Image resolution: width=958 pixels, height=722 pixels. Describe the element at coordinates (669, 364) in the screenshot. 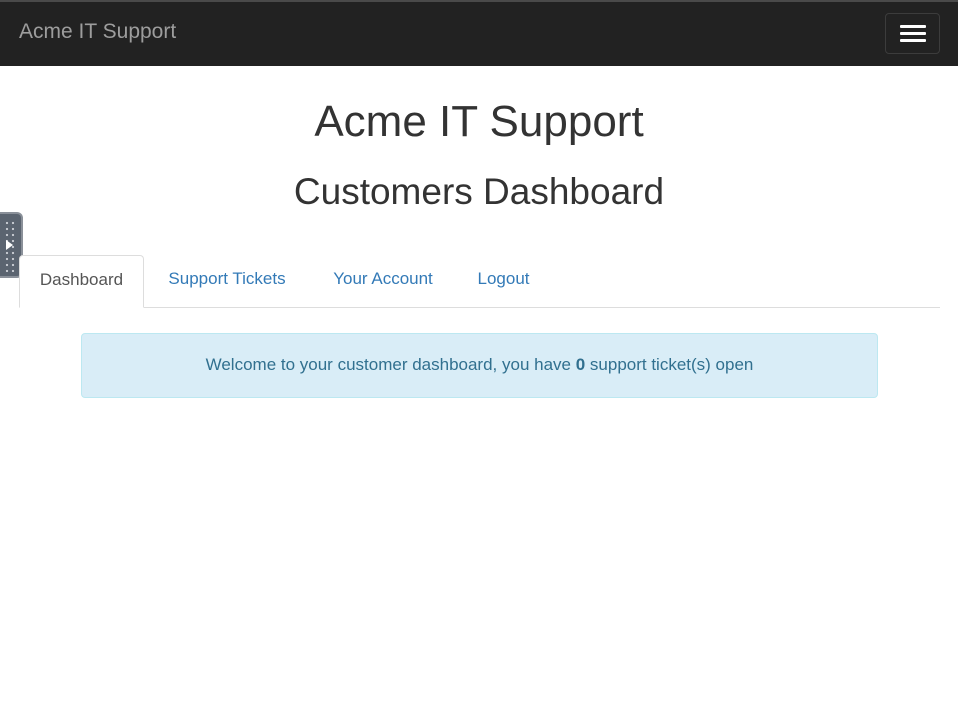

I see `alert-text-suffix: support ticket(s) open` at that location.